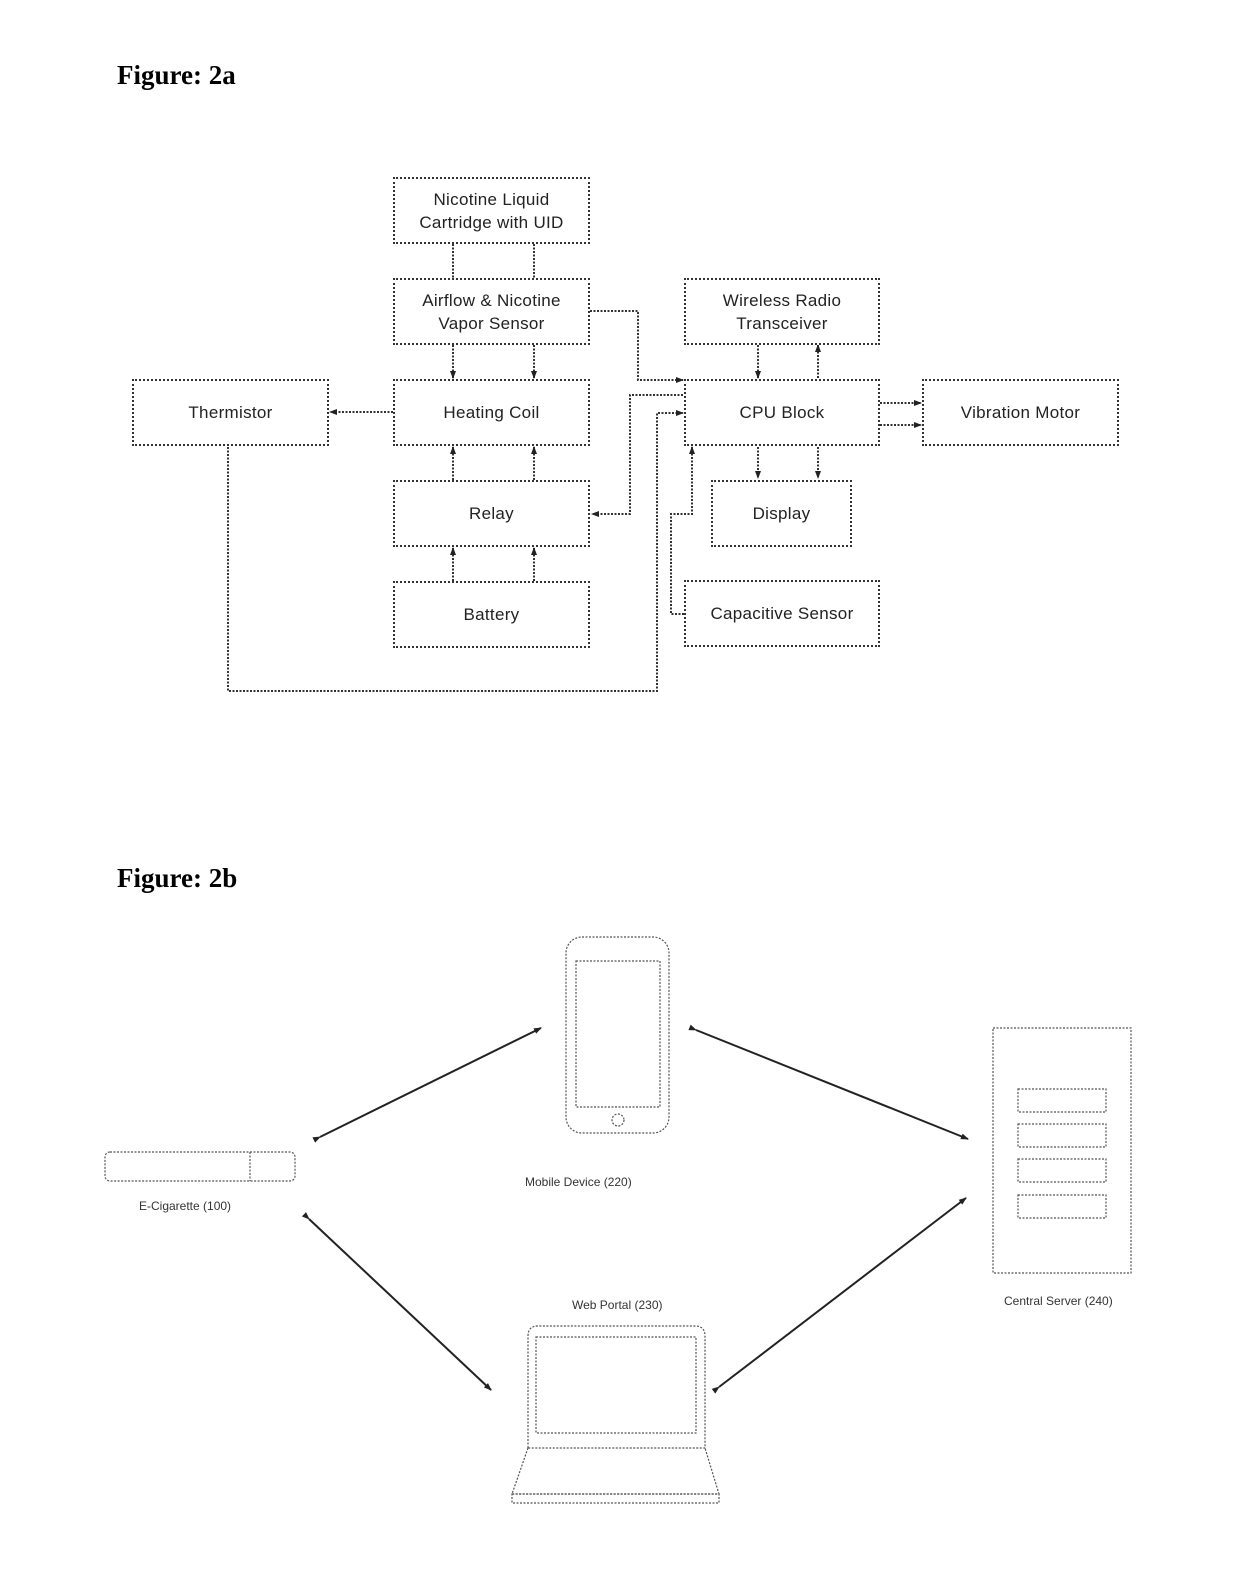  What do you see at coordinates (176, 75) in the screenshot?
I see `figure-2a-title: Figure: 2a` at bounding box center [176, 75].